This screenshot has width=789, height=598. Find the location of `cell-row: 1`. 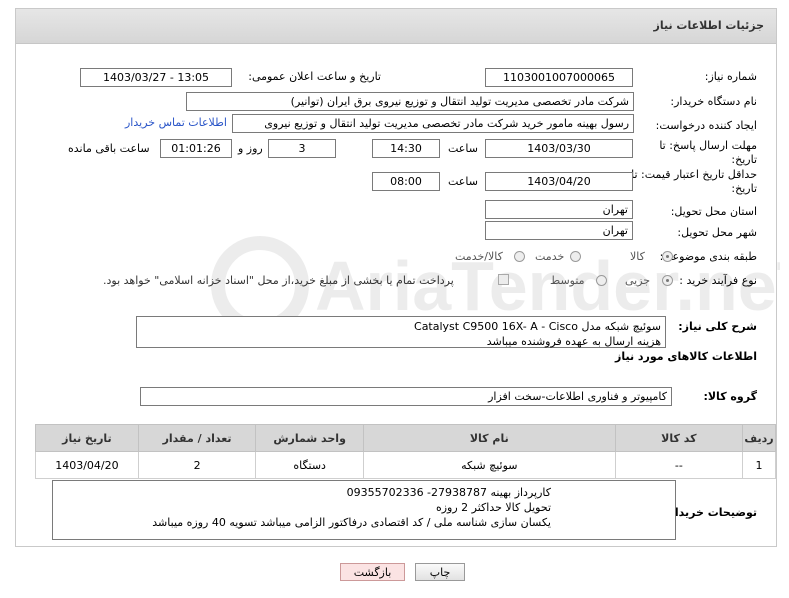

cell-row: 1 is located at coordinates (759, 465).